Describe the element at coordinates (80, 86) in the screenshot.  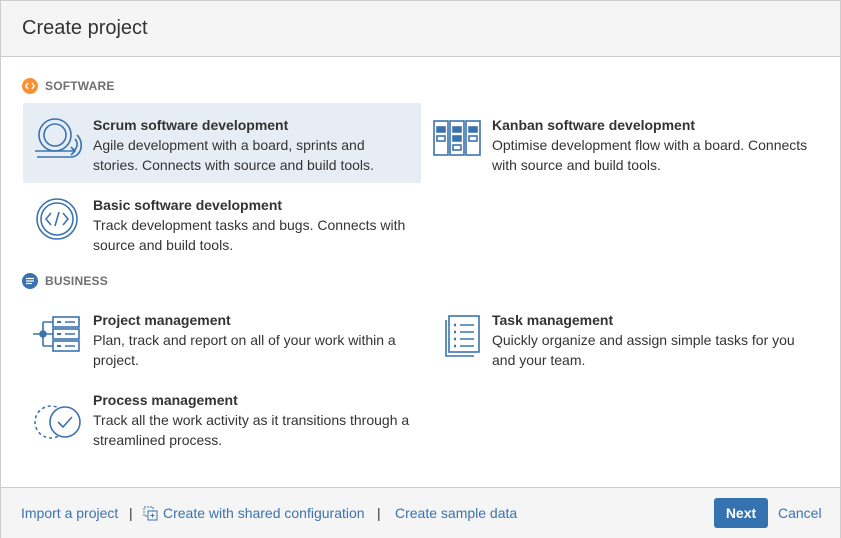
I see `section-software-text: SOFTWARE` at that location.